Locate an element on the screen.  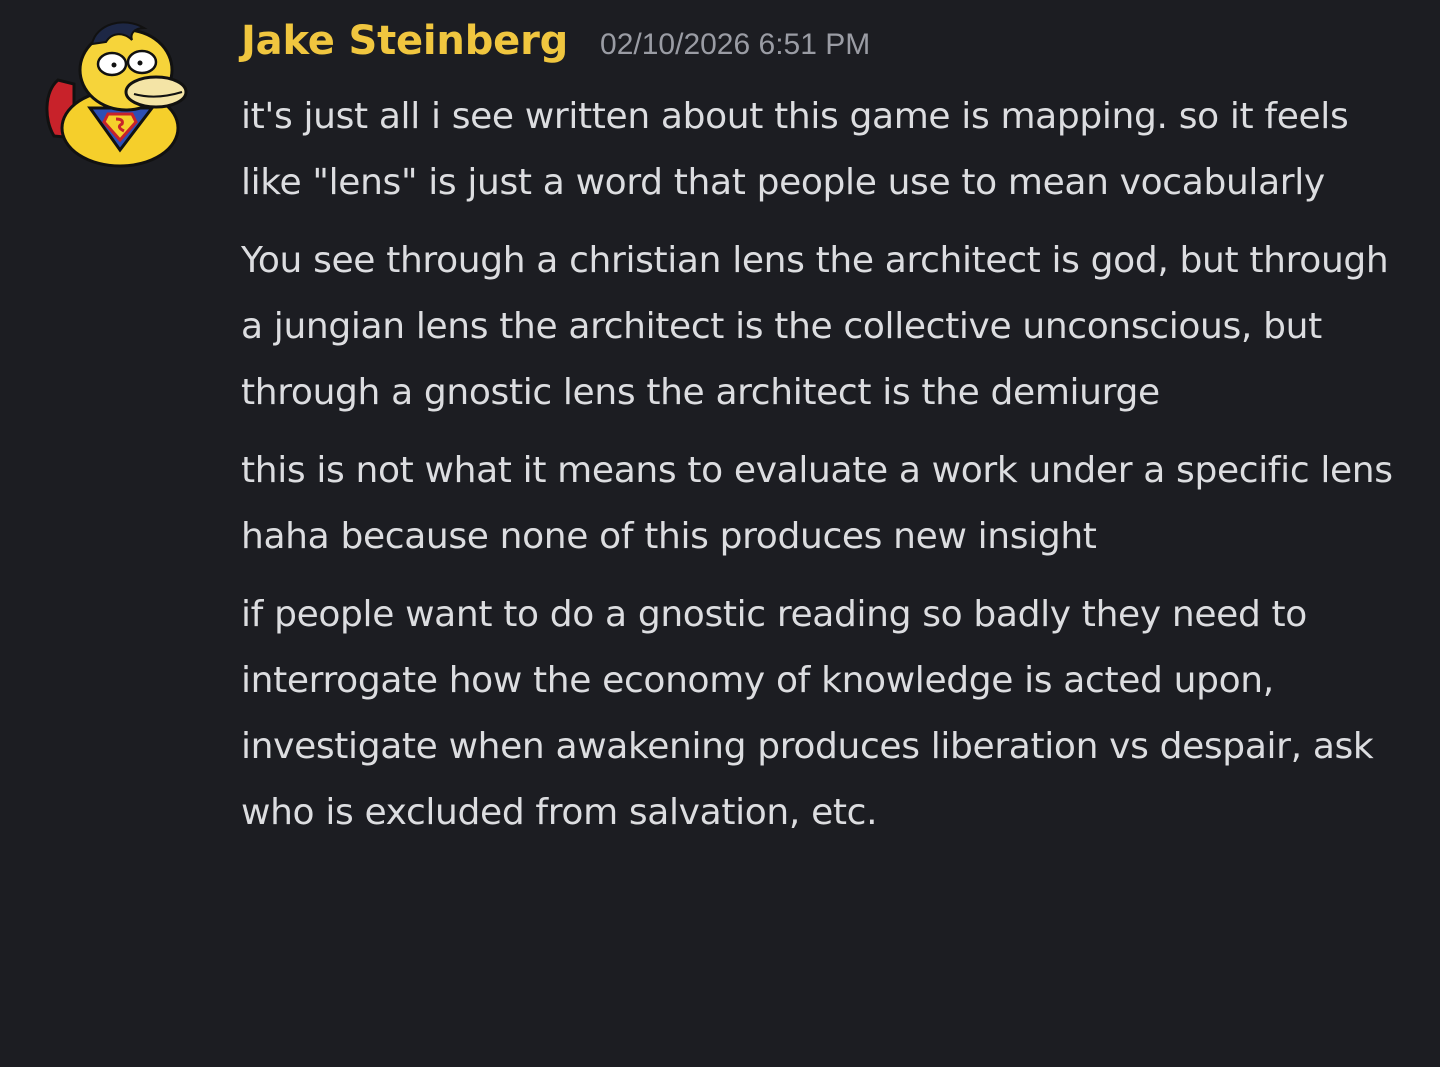
psyduck-superman-icon is located at coordinates (116, 94).